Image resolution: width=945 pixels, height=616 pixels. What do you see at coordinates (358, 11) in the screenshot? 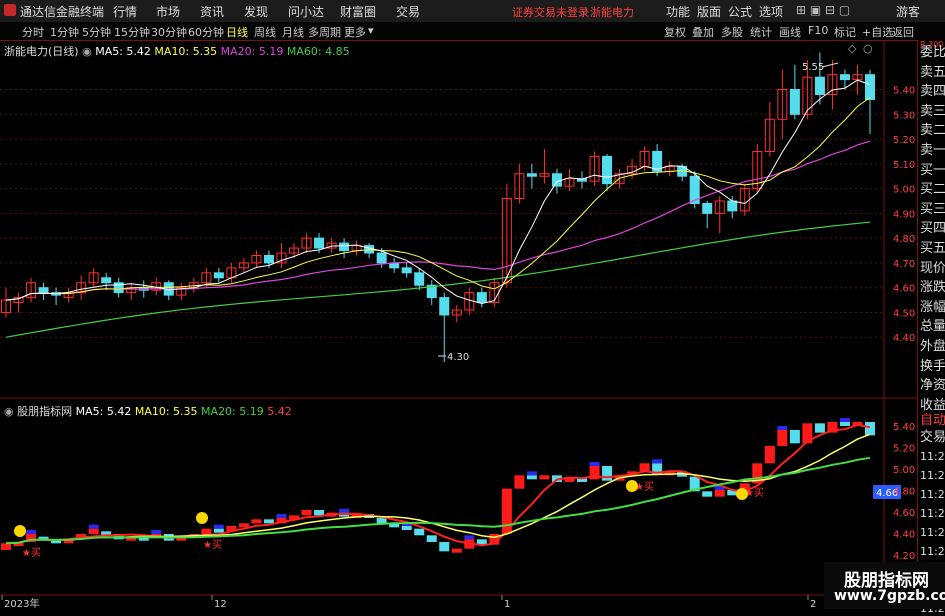
I see `menu-item-caifuquan: 财富圈` at bounding box center [358, 11].